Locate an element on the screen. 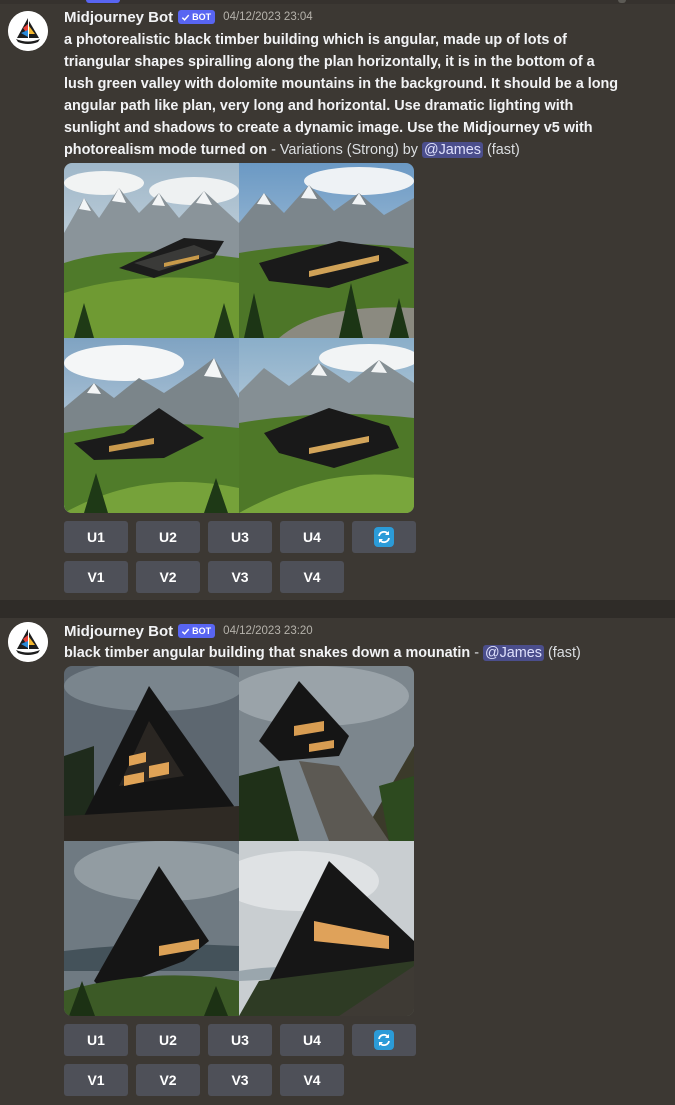 The width and height of the screenshot is (675, 1105). meta-prefix: - Variations (Strong) by is located at coordinates (344, 150).